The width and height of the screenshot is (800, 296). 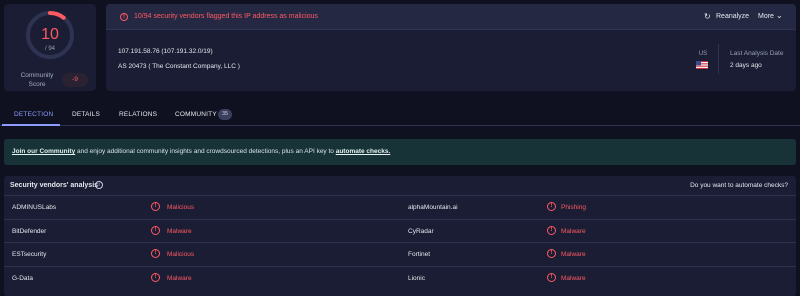 I want to click on detection-score-panel: 10 / 94 Community Score -9, so click(x=50, y=47).